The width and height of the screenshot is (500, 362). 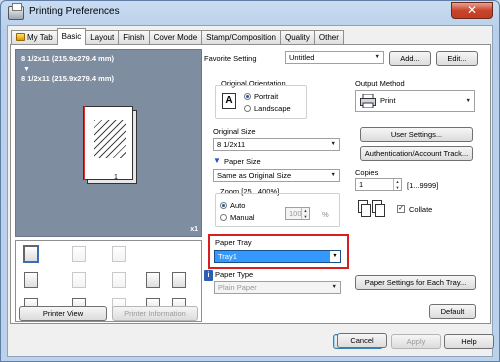 What do you see at coordinates (277, 256) in the screenshot?
I see `paper-tray-select: Tray1` at bounding box center [277, 256].